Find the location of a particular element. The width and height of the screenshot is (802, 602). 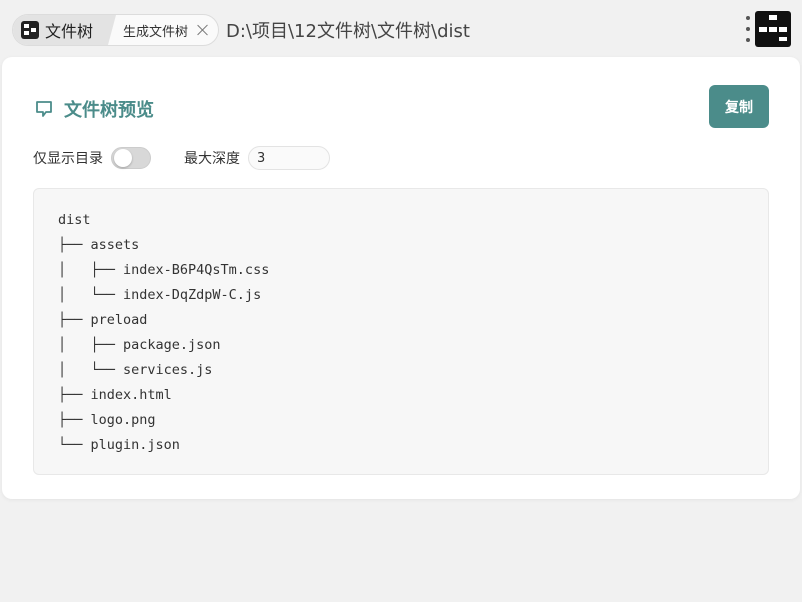

tab-group: 文件树 生成文件树 is located at coordinates (116, 30).